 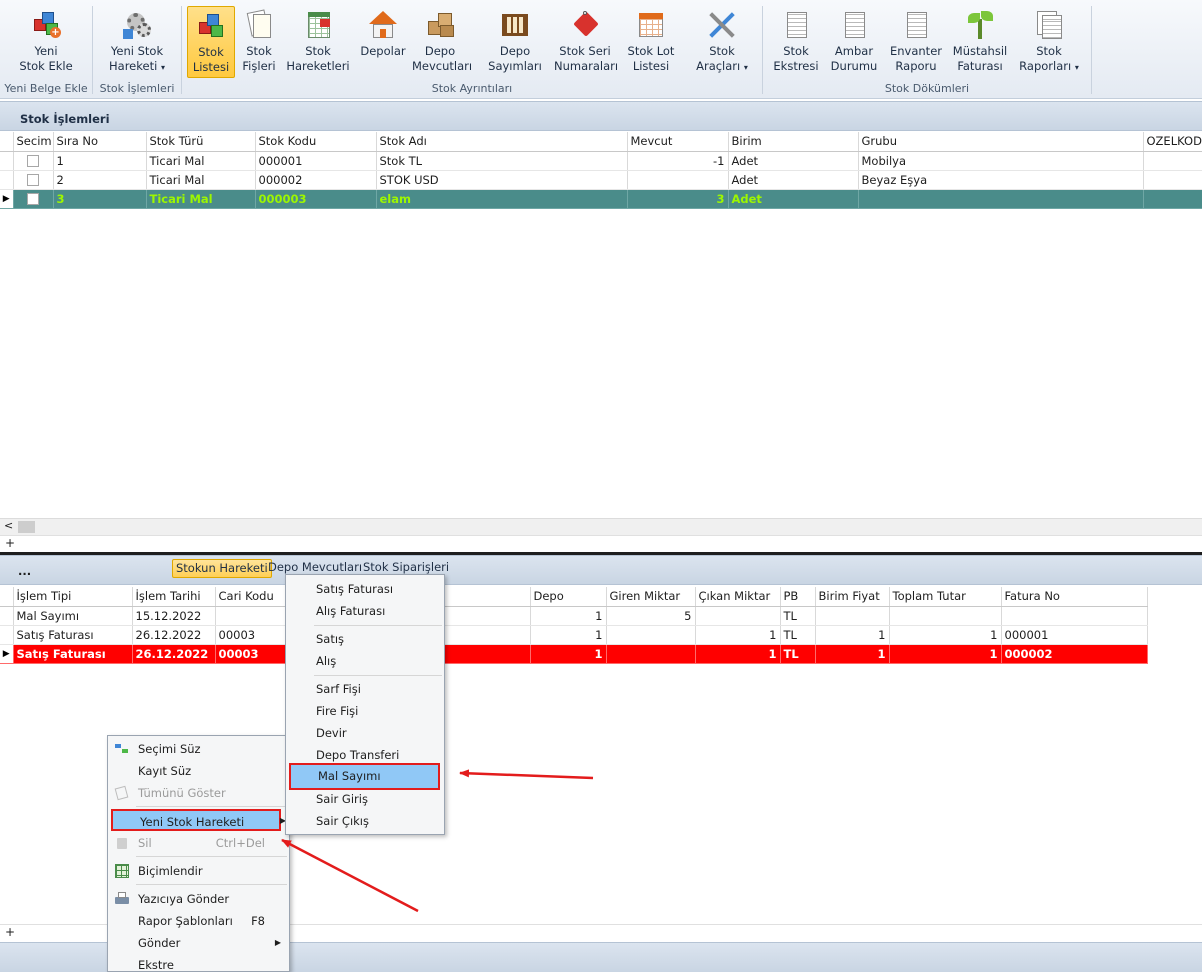 What do you see at coordinates (1074, 654) in the screenshot?
I see `cell-fatura-no: 000002` at bounding box center [1074, 654].